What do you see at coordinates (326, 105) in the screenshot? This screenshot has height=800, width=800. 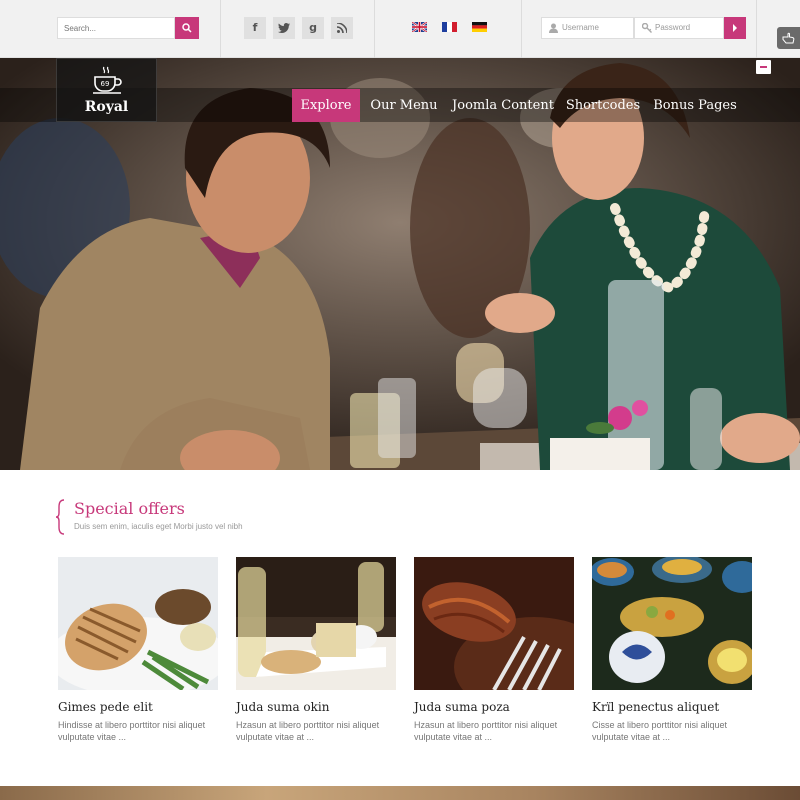 I see `nav-explore: Explore` at bounding box center [326, 105].